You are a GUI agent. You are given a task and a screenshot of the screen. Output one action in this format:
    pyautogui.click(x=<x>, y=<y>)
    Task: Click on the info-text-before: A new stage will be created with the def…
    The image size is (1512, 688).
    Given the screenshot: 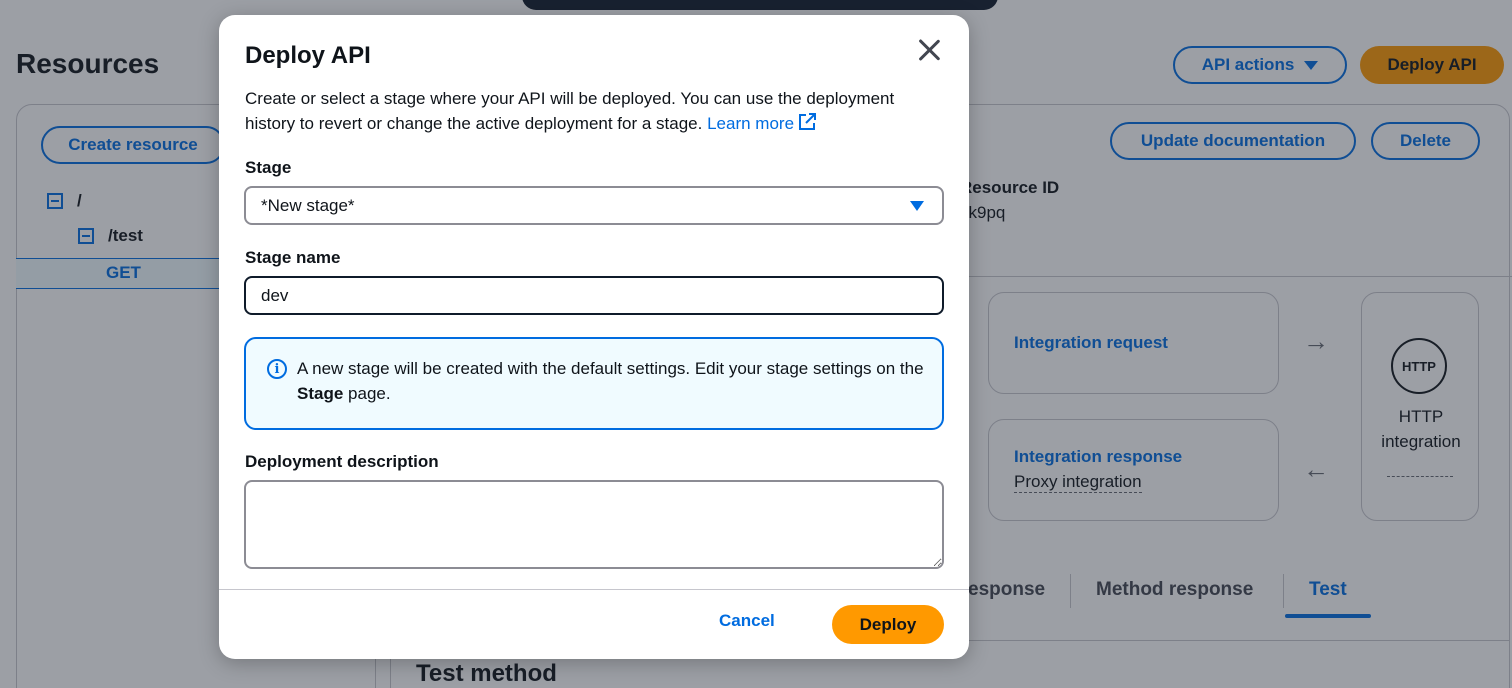 What is the action you would take?
    pyautogui.click(x=610, y=368)
    